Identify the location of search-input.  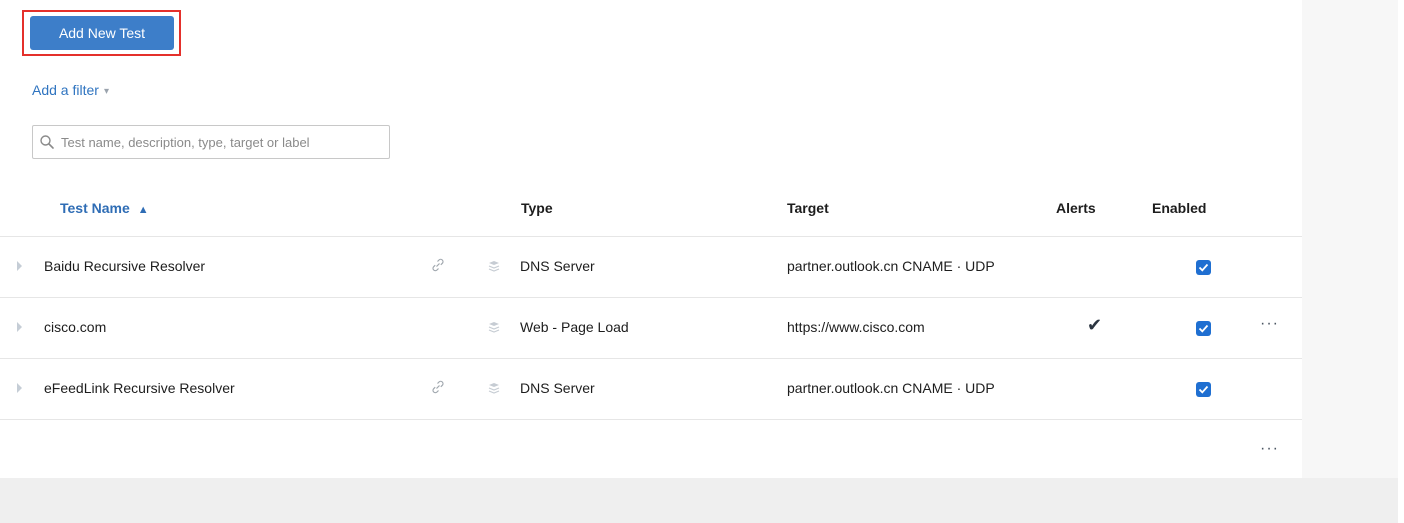
(221, 142).